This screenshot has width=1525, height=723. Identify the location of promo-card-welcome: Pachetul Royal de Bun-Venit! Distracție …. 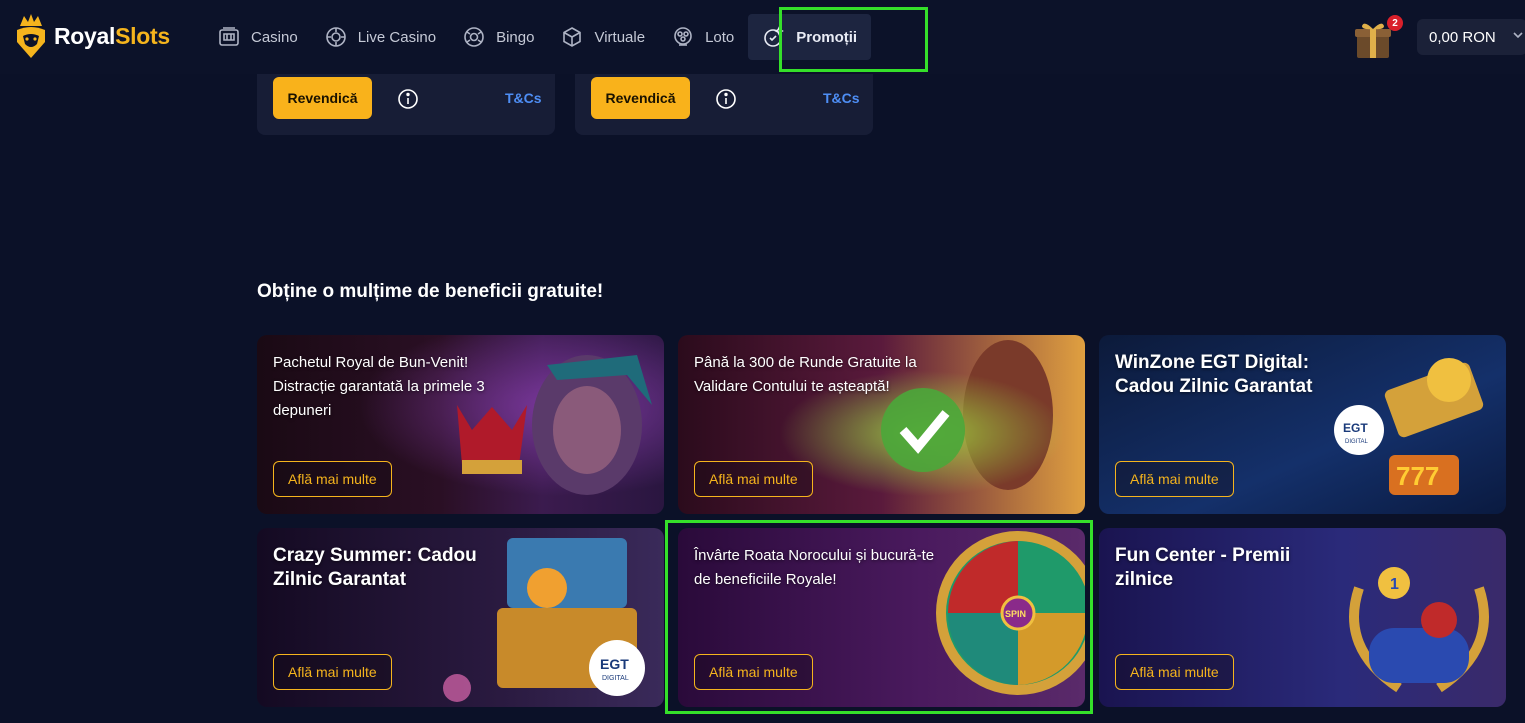
(460, 424).